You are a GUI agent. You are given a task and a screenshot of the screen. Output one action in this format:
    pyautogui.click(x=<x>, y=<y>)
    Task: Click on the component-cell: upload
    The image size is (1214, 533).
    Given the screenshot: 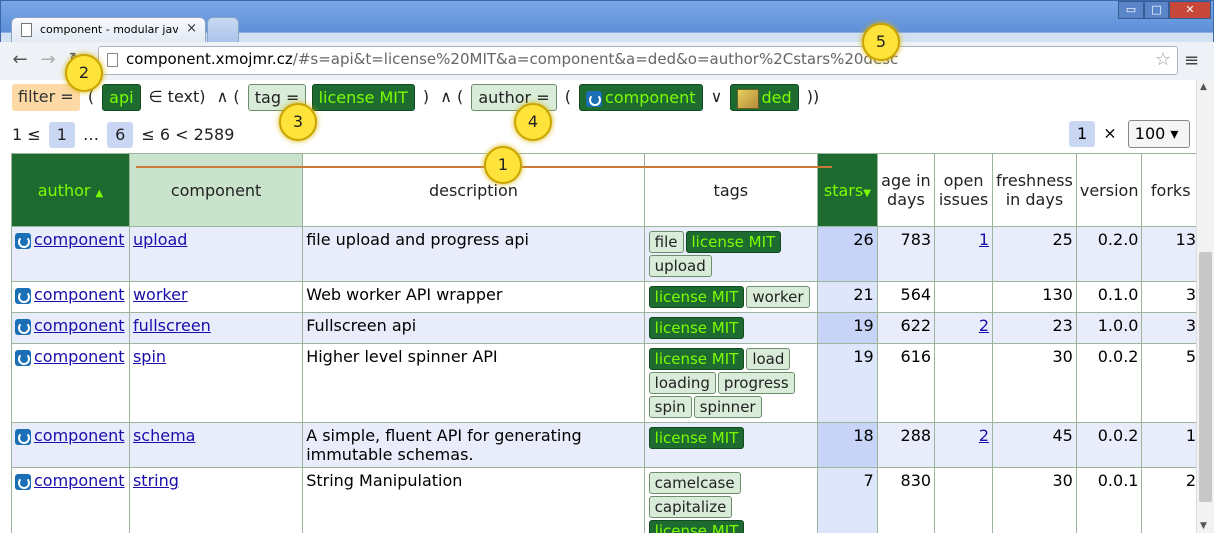 What is the action you would take?
    pyautogui.click(x=216, y=254)
    